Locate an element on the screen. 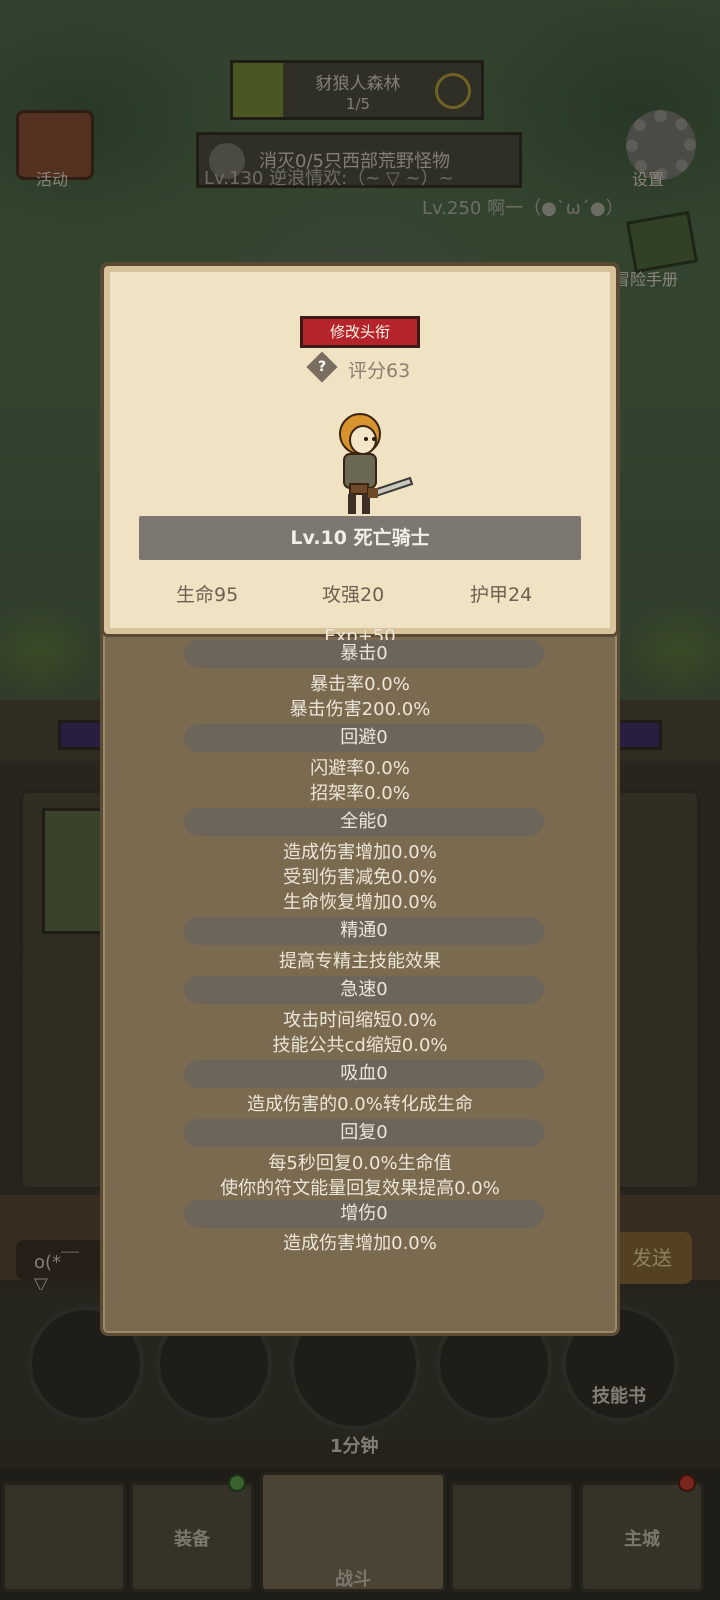  stat-armor: 护甲24 is located at coordinates (501, 595).